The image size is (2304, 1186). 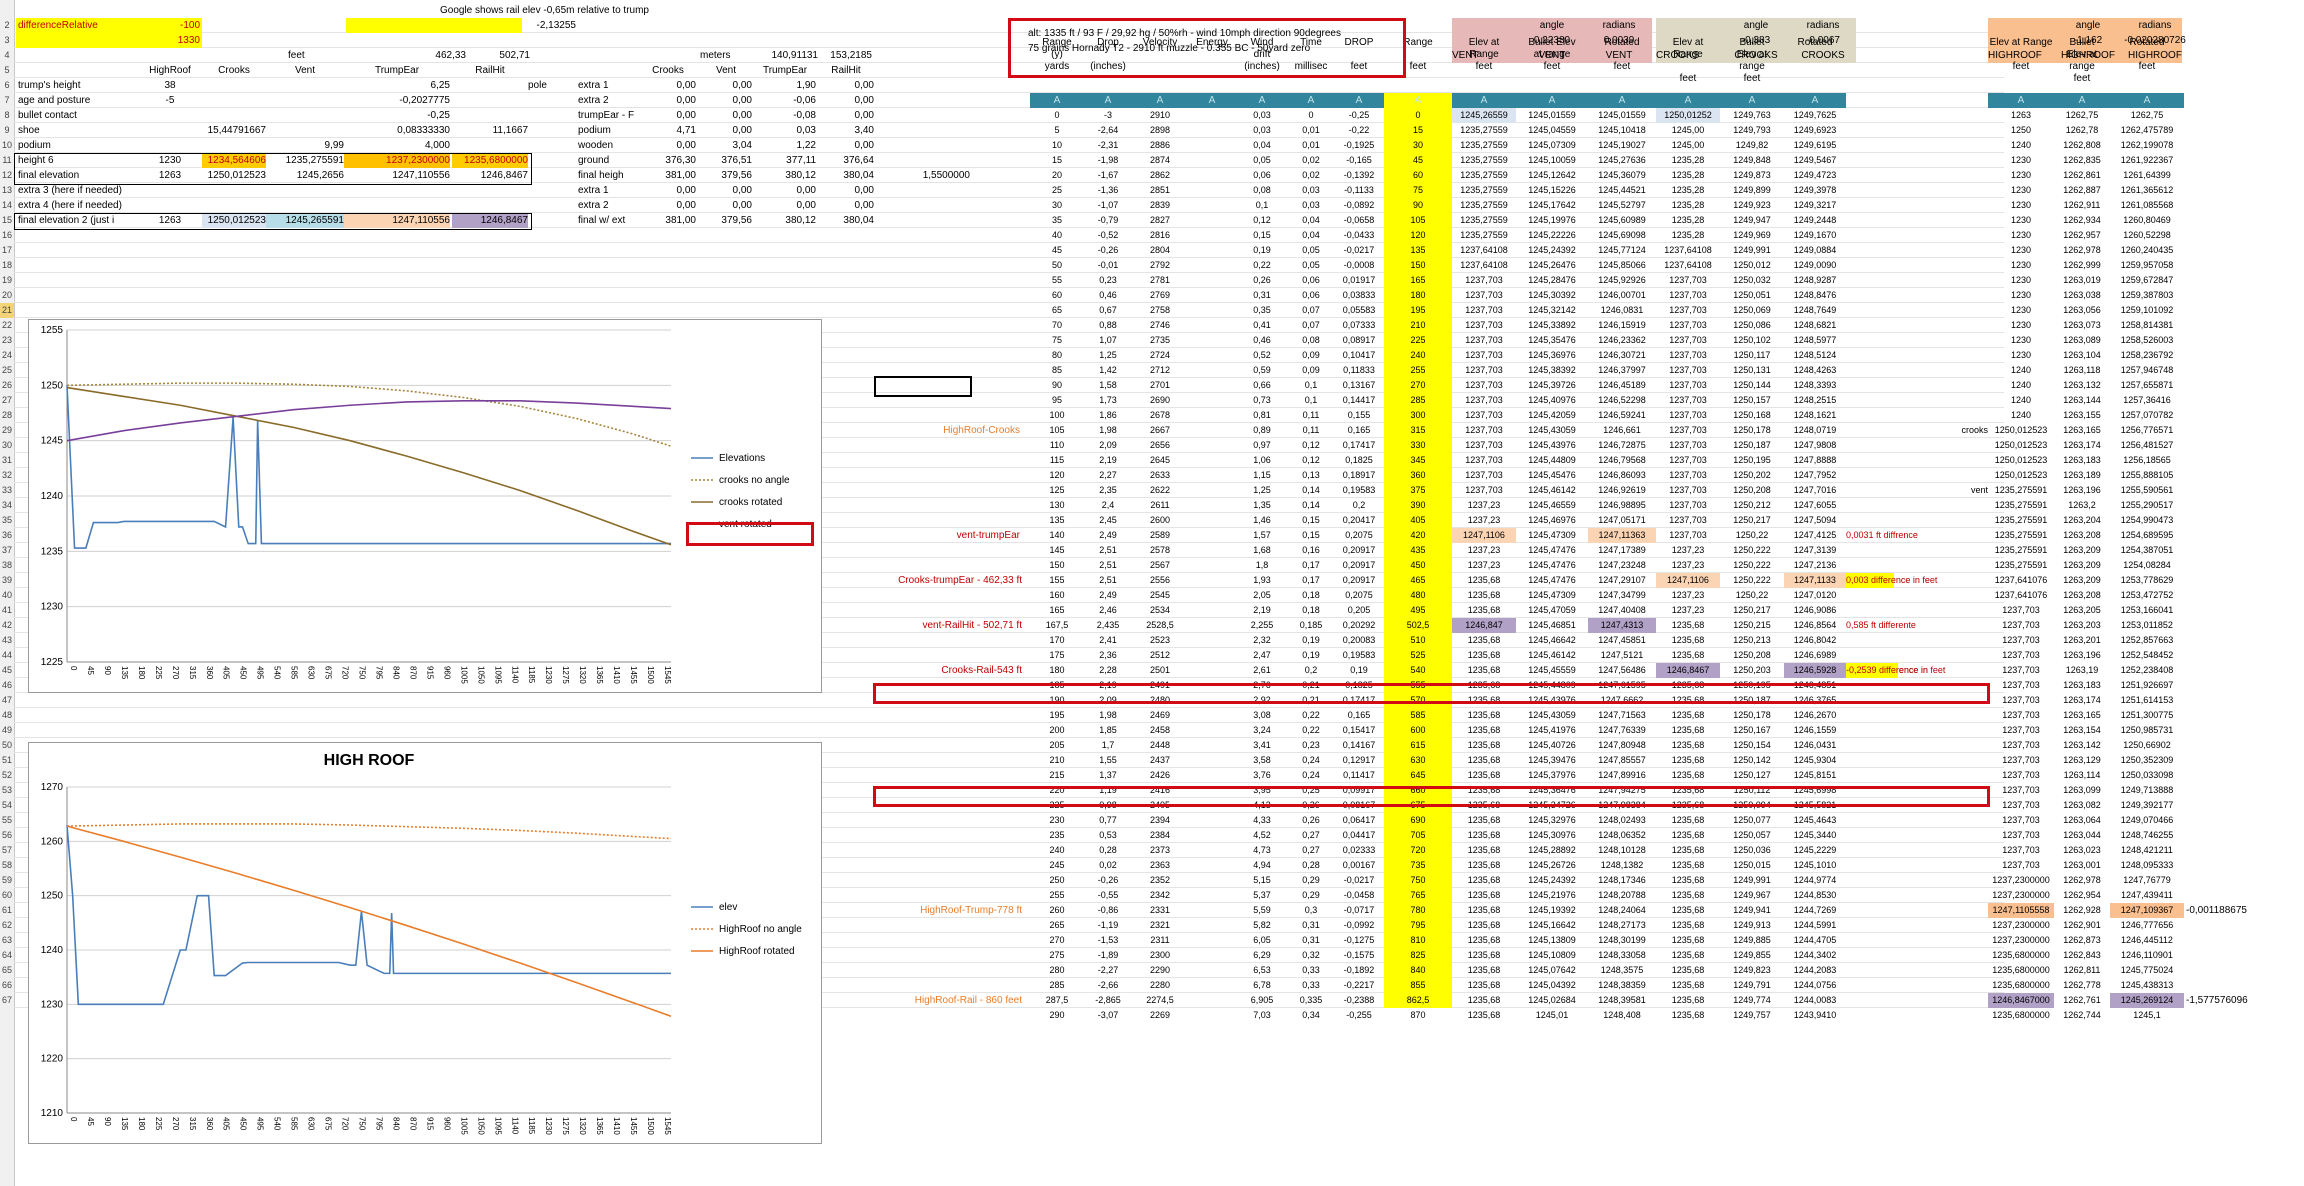 I want to click on ballistic-cell: 0,88, so click(x=1108, y=325).